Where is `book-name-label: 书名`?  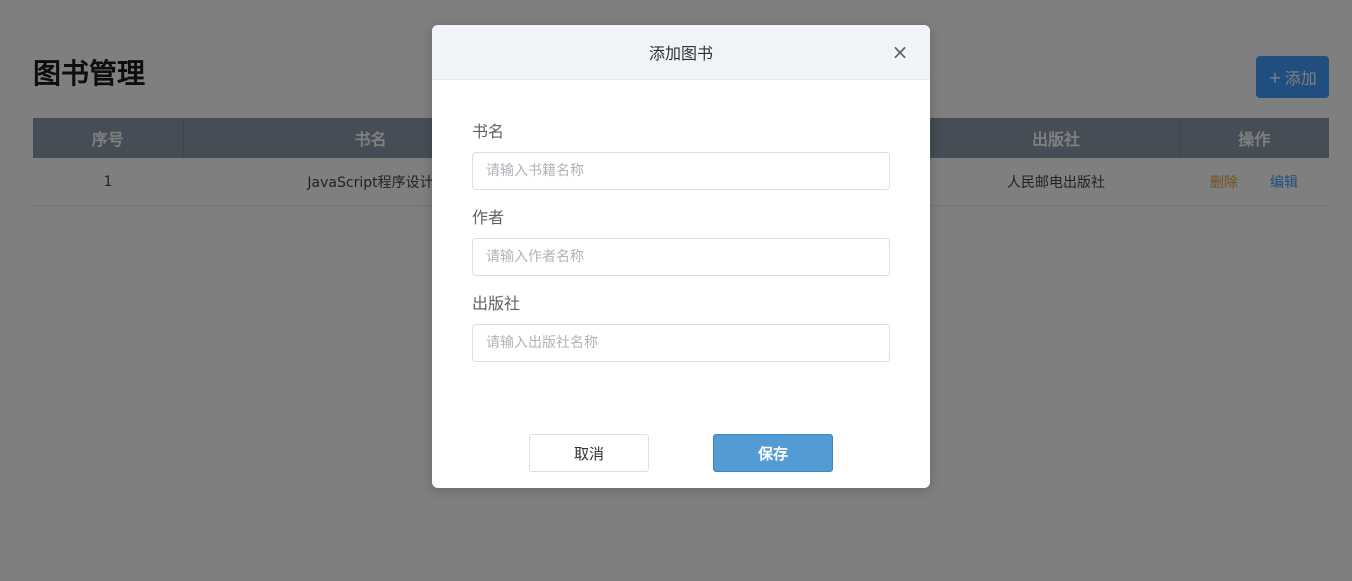 book-name-label: 书名 is located at coordinates (488, 131).